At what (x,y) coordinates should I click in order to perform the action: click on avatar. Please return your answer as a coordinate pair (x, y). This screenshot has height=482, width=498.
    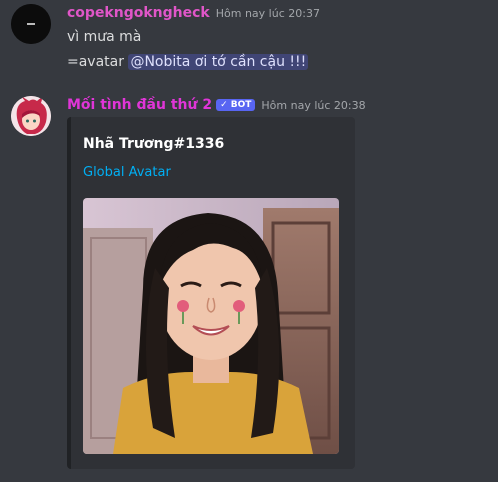
    Looking at the image, I should click on (31, 24).